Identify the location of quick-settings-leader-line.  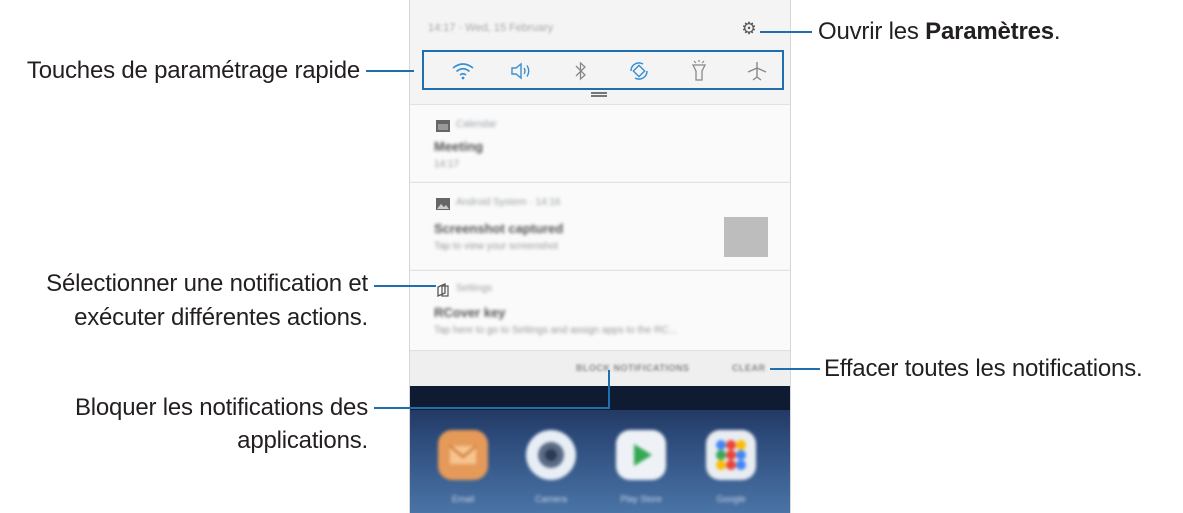
(390, 71).